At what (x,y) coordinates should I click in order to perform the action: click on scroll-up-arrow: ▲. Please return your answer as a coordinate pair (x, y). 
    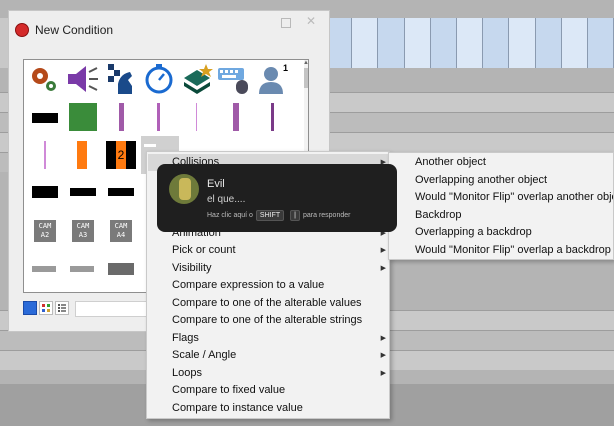
    Looking at the image, I should click on (305, 63).